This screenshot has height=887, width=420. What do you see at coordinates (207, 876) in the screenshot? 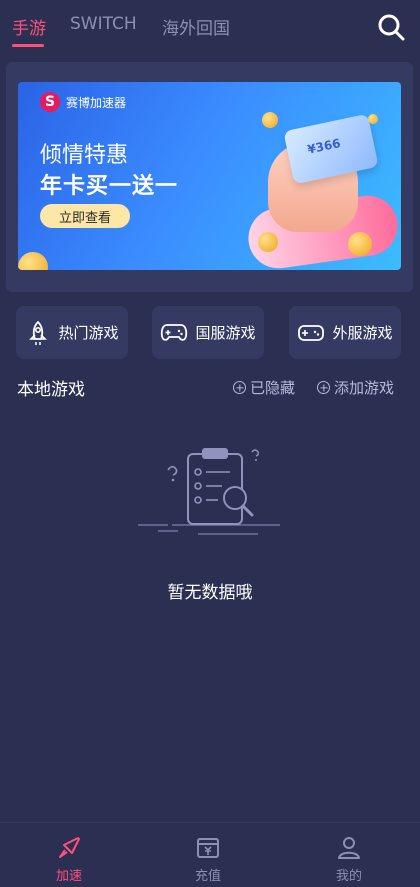
I see `nav-label: 充值` at bounding box center [207, 876].